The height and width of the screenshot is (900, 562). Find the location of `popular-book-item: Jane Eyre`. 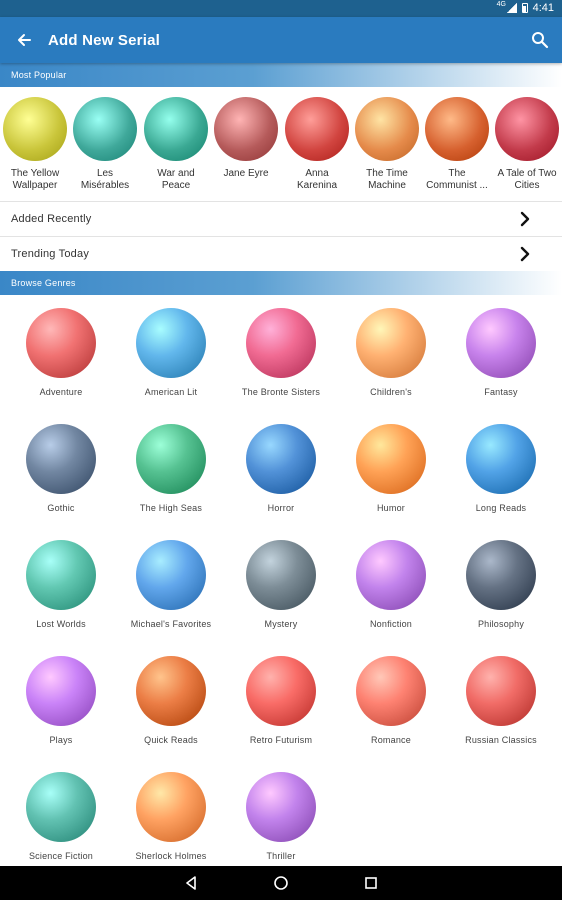

popular-book-item: Jane Eyre is located at coordinates (246, 138).